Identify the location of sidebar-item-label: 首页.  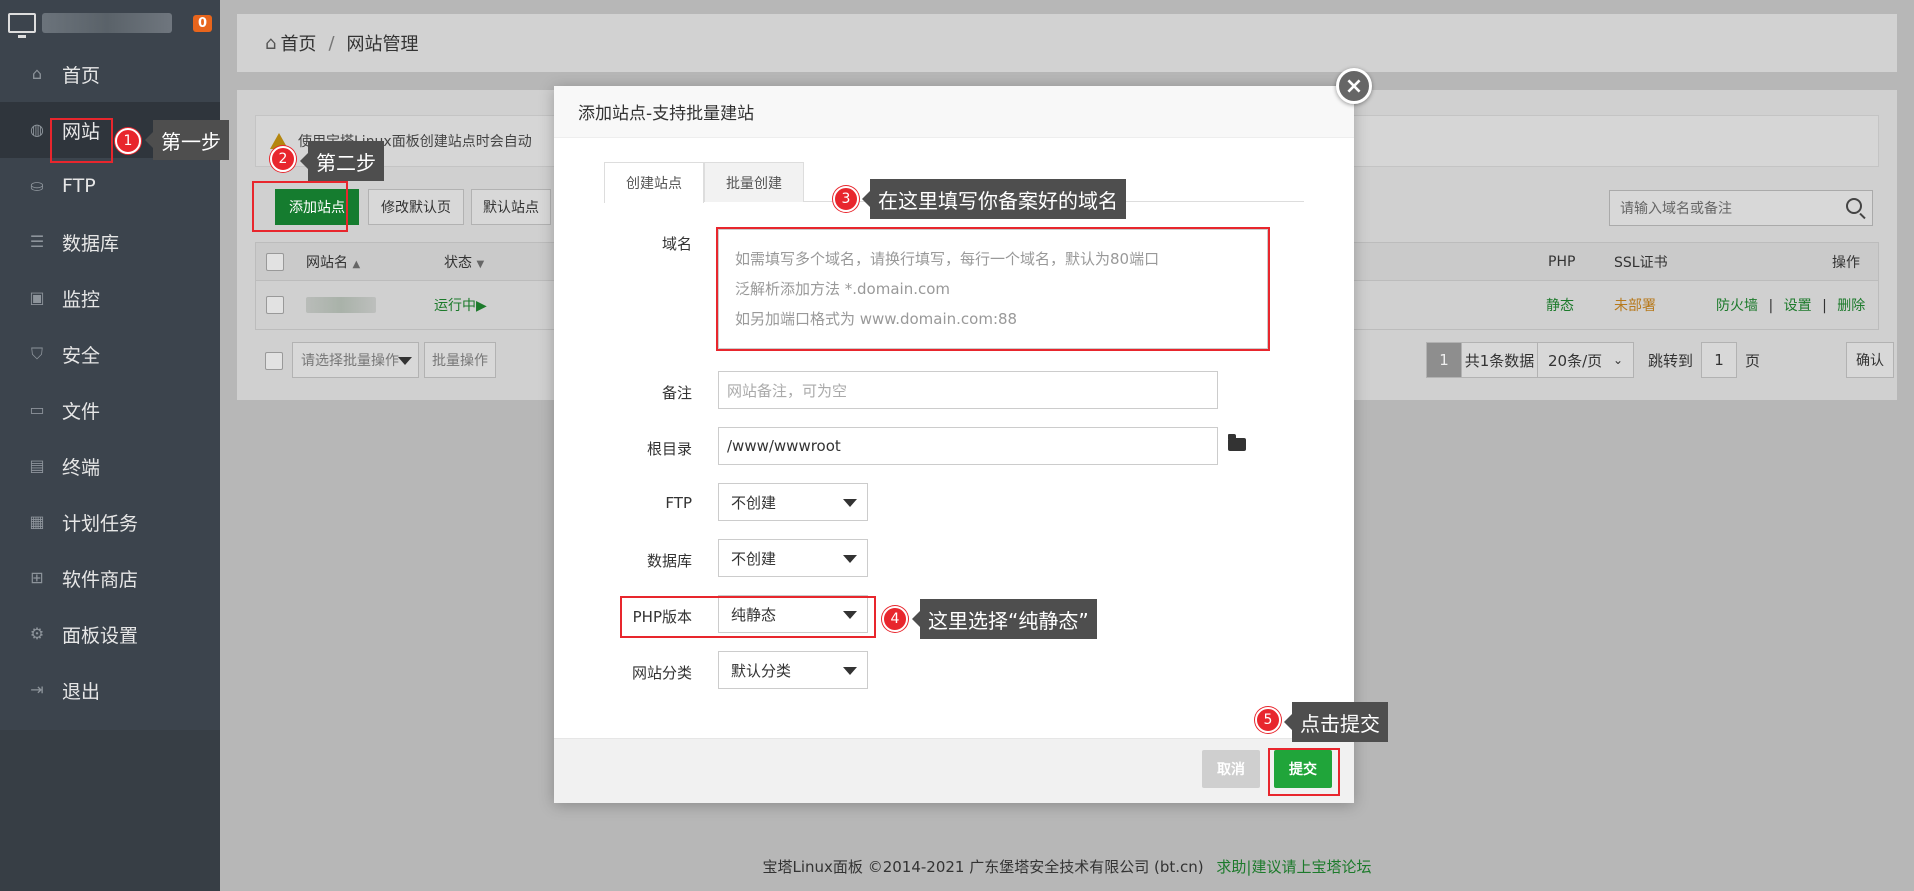
(81, 75).